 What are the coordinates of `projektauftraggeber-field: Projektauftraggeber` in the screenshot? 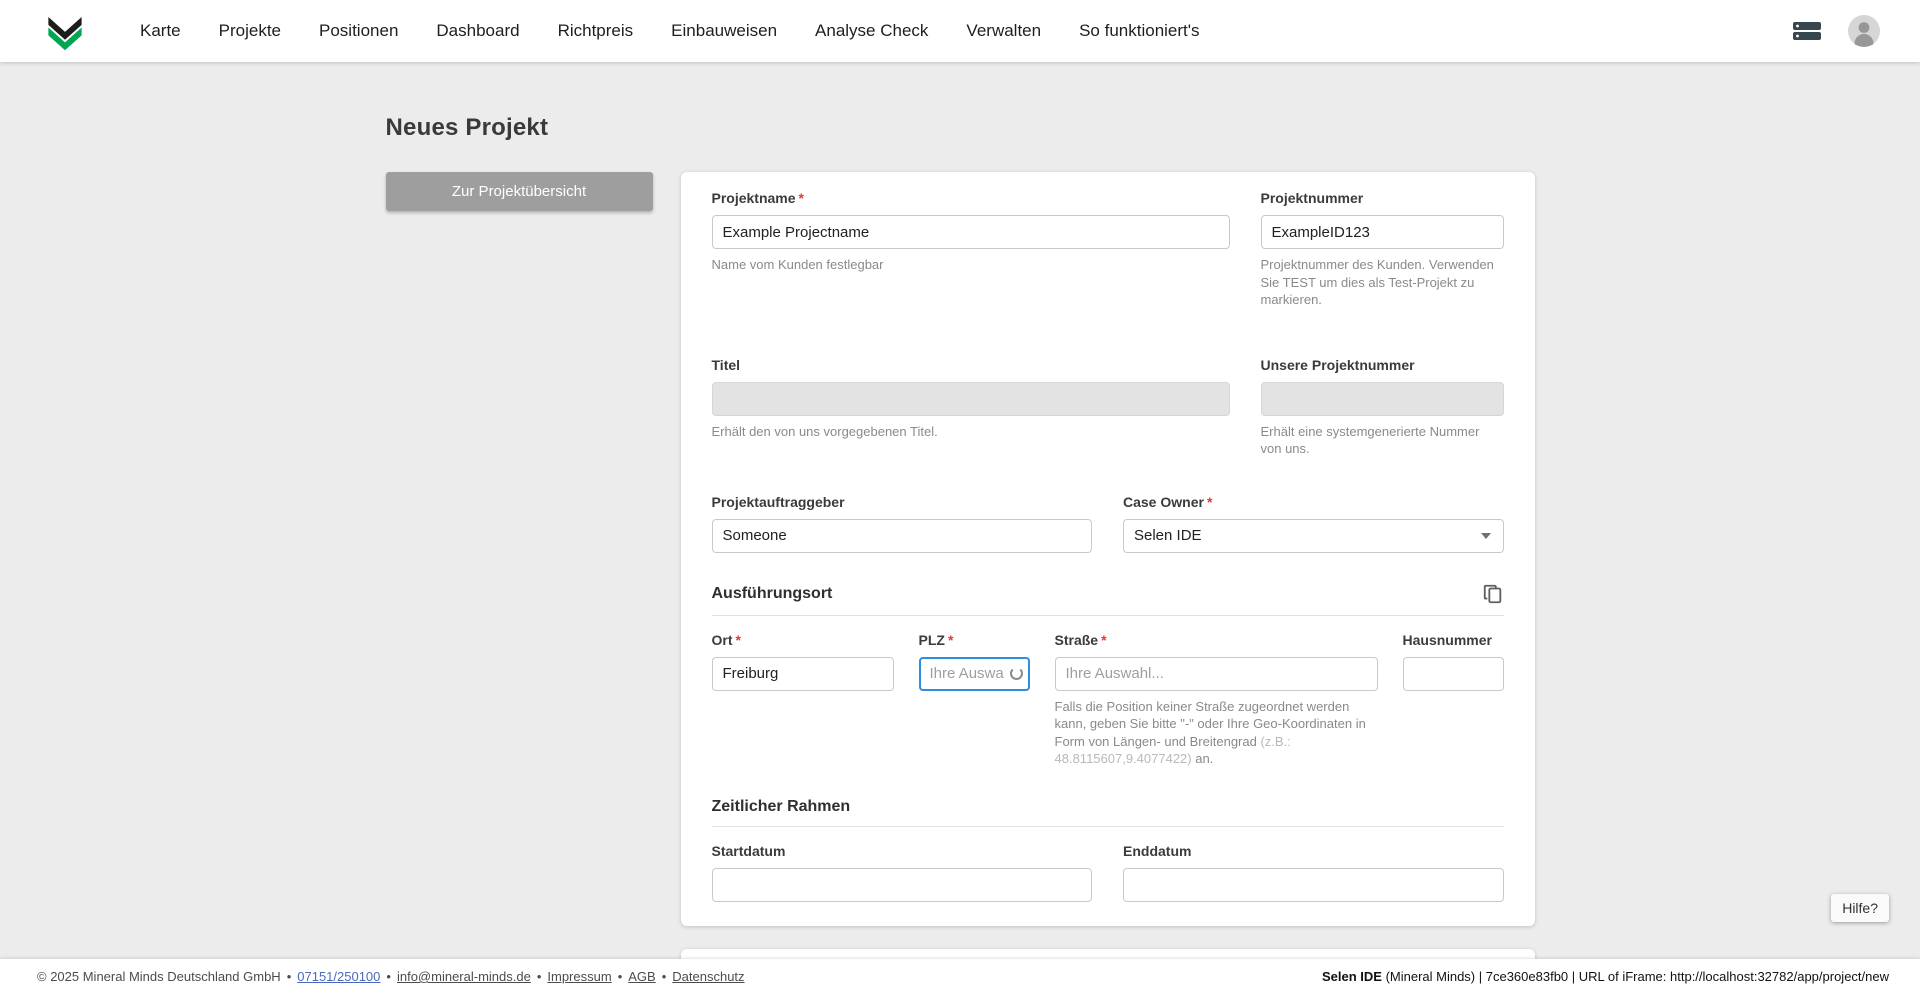 It's located at (902, 523).